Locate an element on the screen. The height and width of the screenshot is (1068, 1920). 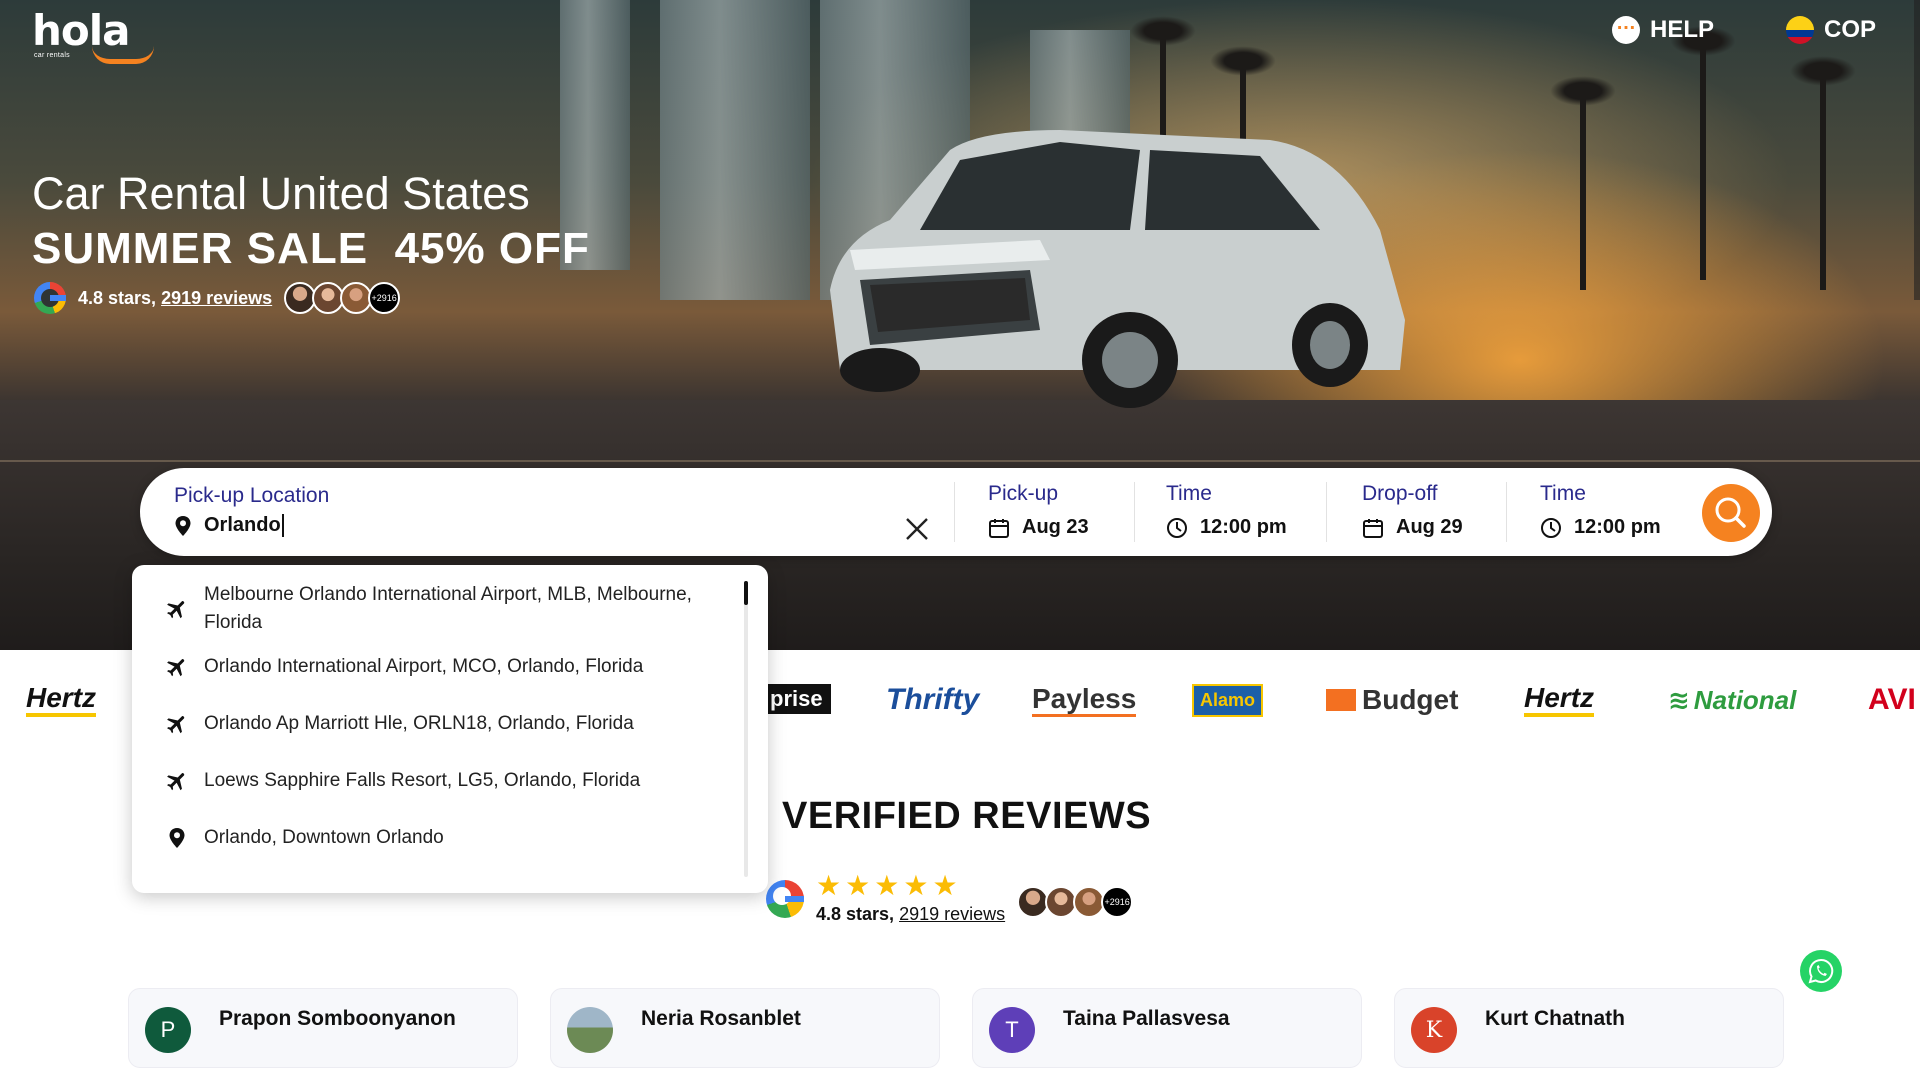
pickup-date-field: Aug 23 is located at coordinates (1038, 527).